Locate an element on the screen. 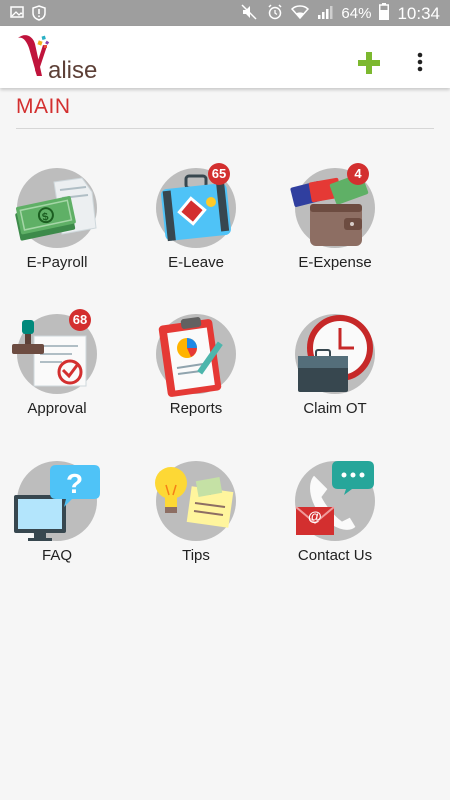 This screenshot has height=800, width=450. mute-icon is located at coordinates (250, 13).